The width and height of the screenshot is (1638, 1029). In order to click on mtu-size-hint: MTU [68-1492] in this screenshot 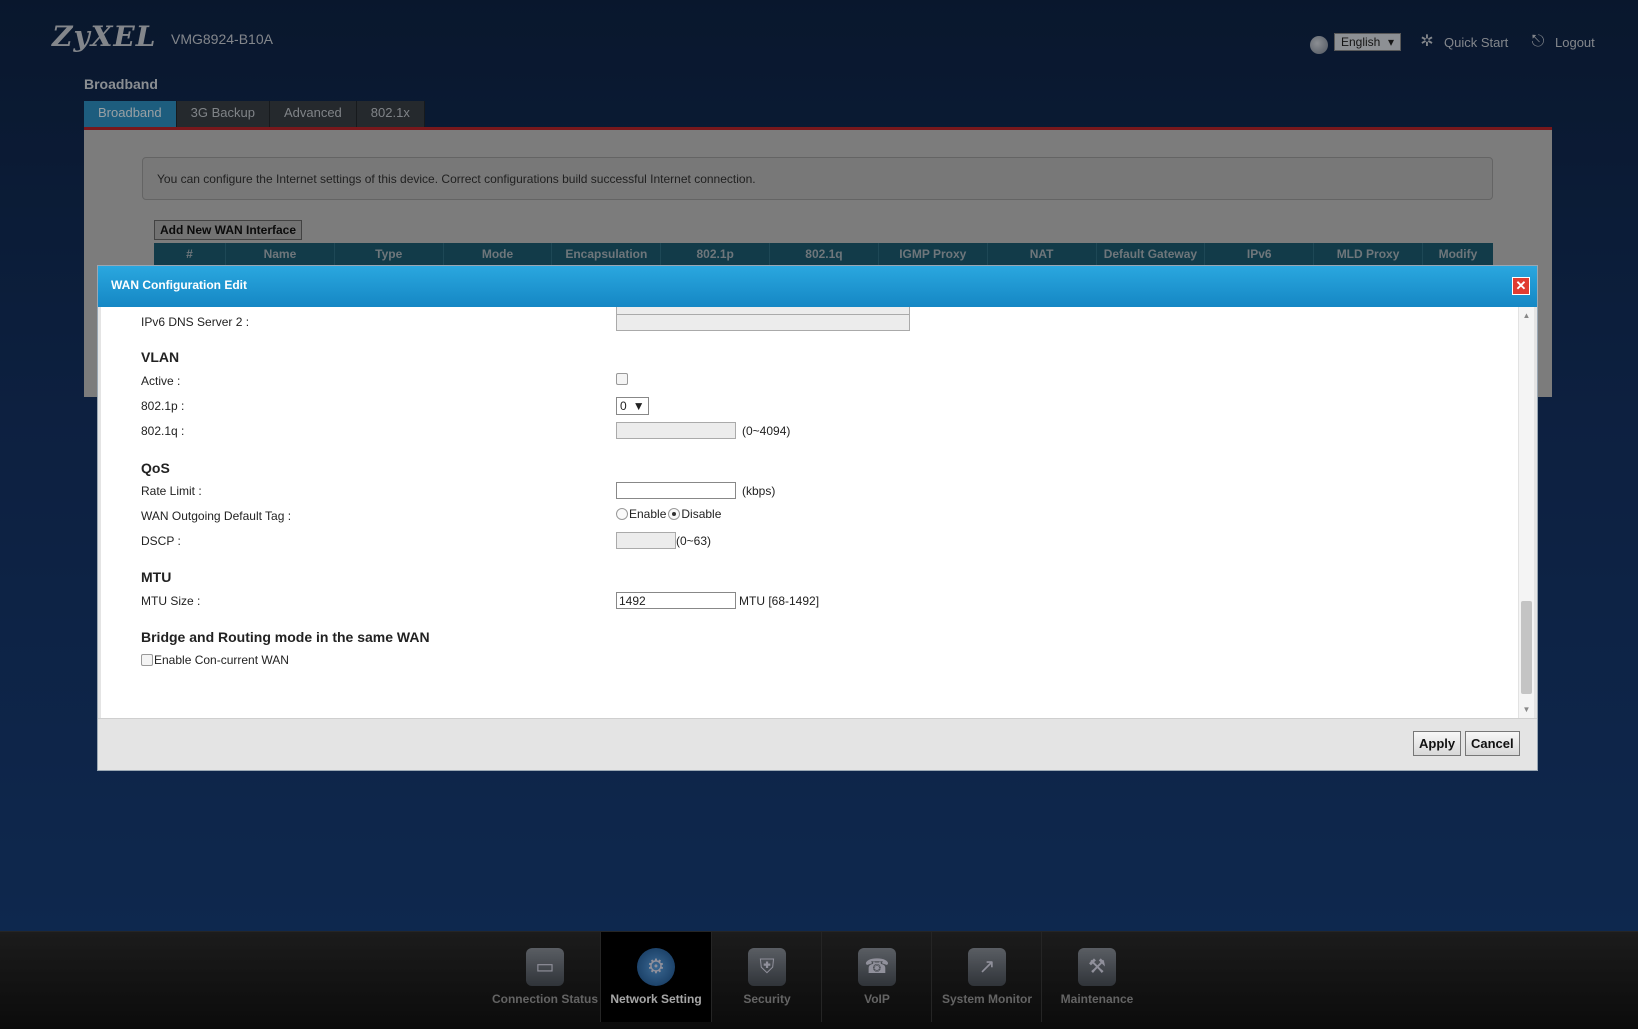, I will do `click(779, 600)`.